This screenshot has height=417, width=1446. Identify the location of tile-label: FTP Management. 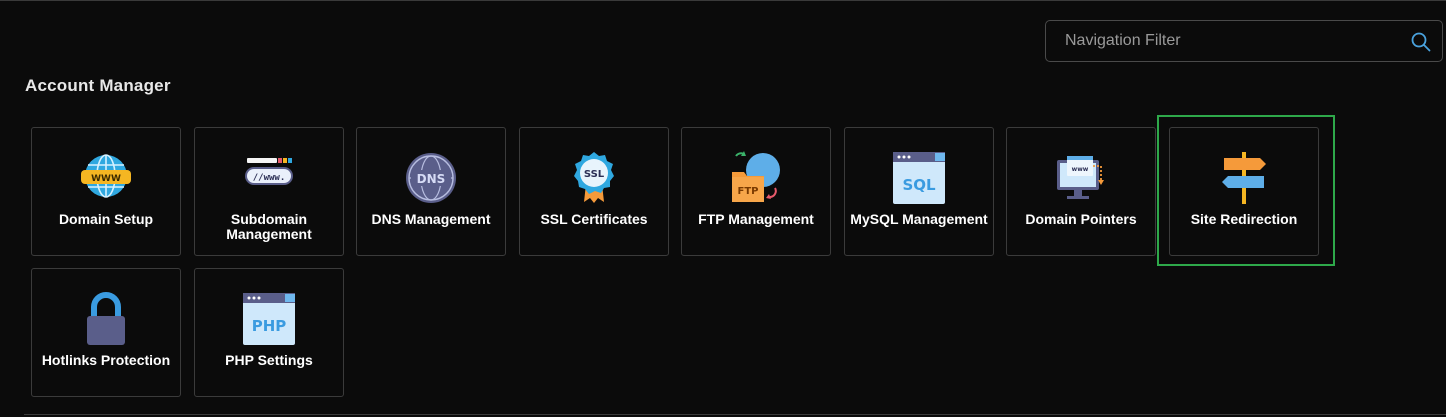
(756, 219).